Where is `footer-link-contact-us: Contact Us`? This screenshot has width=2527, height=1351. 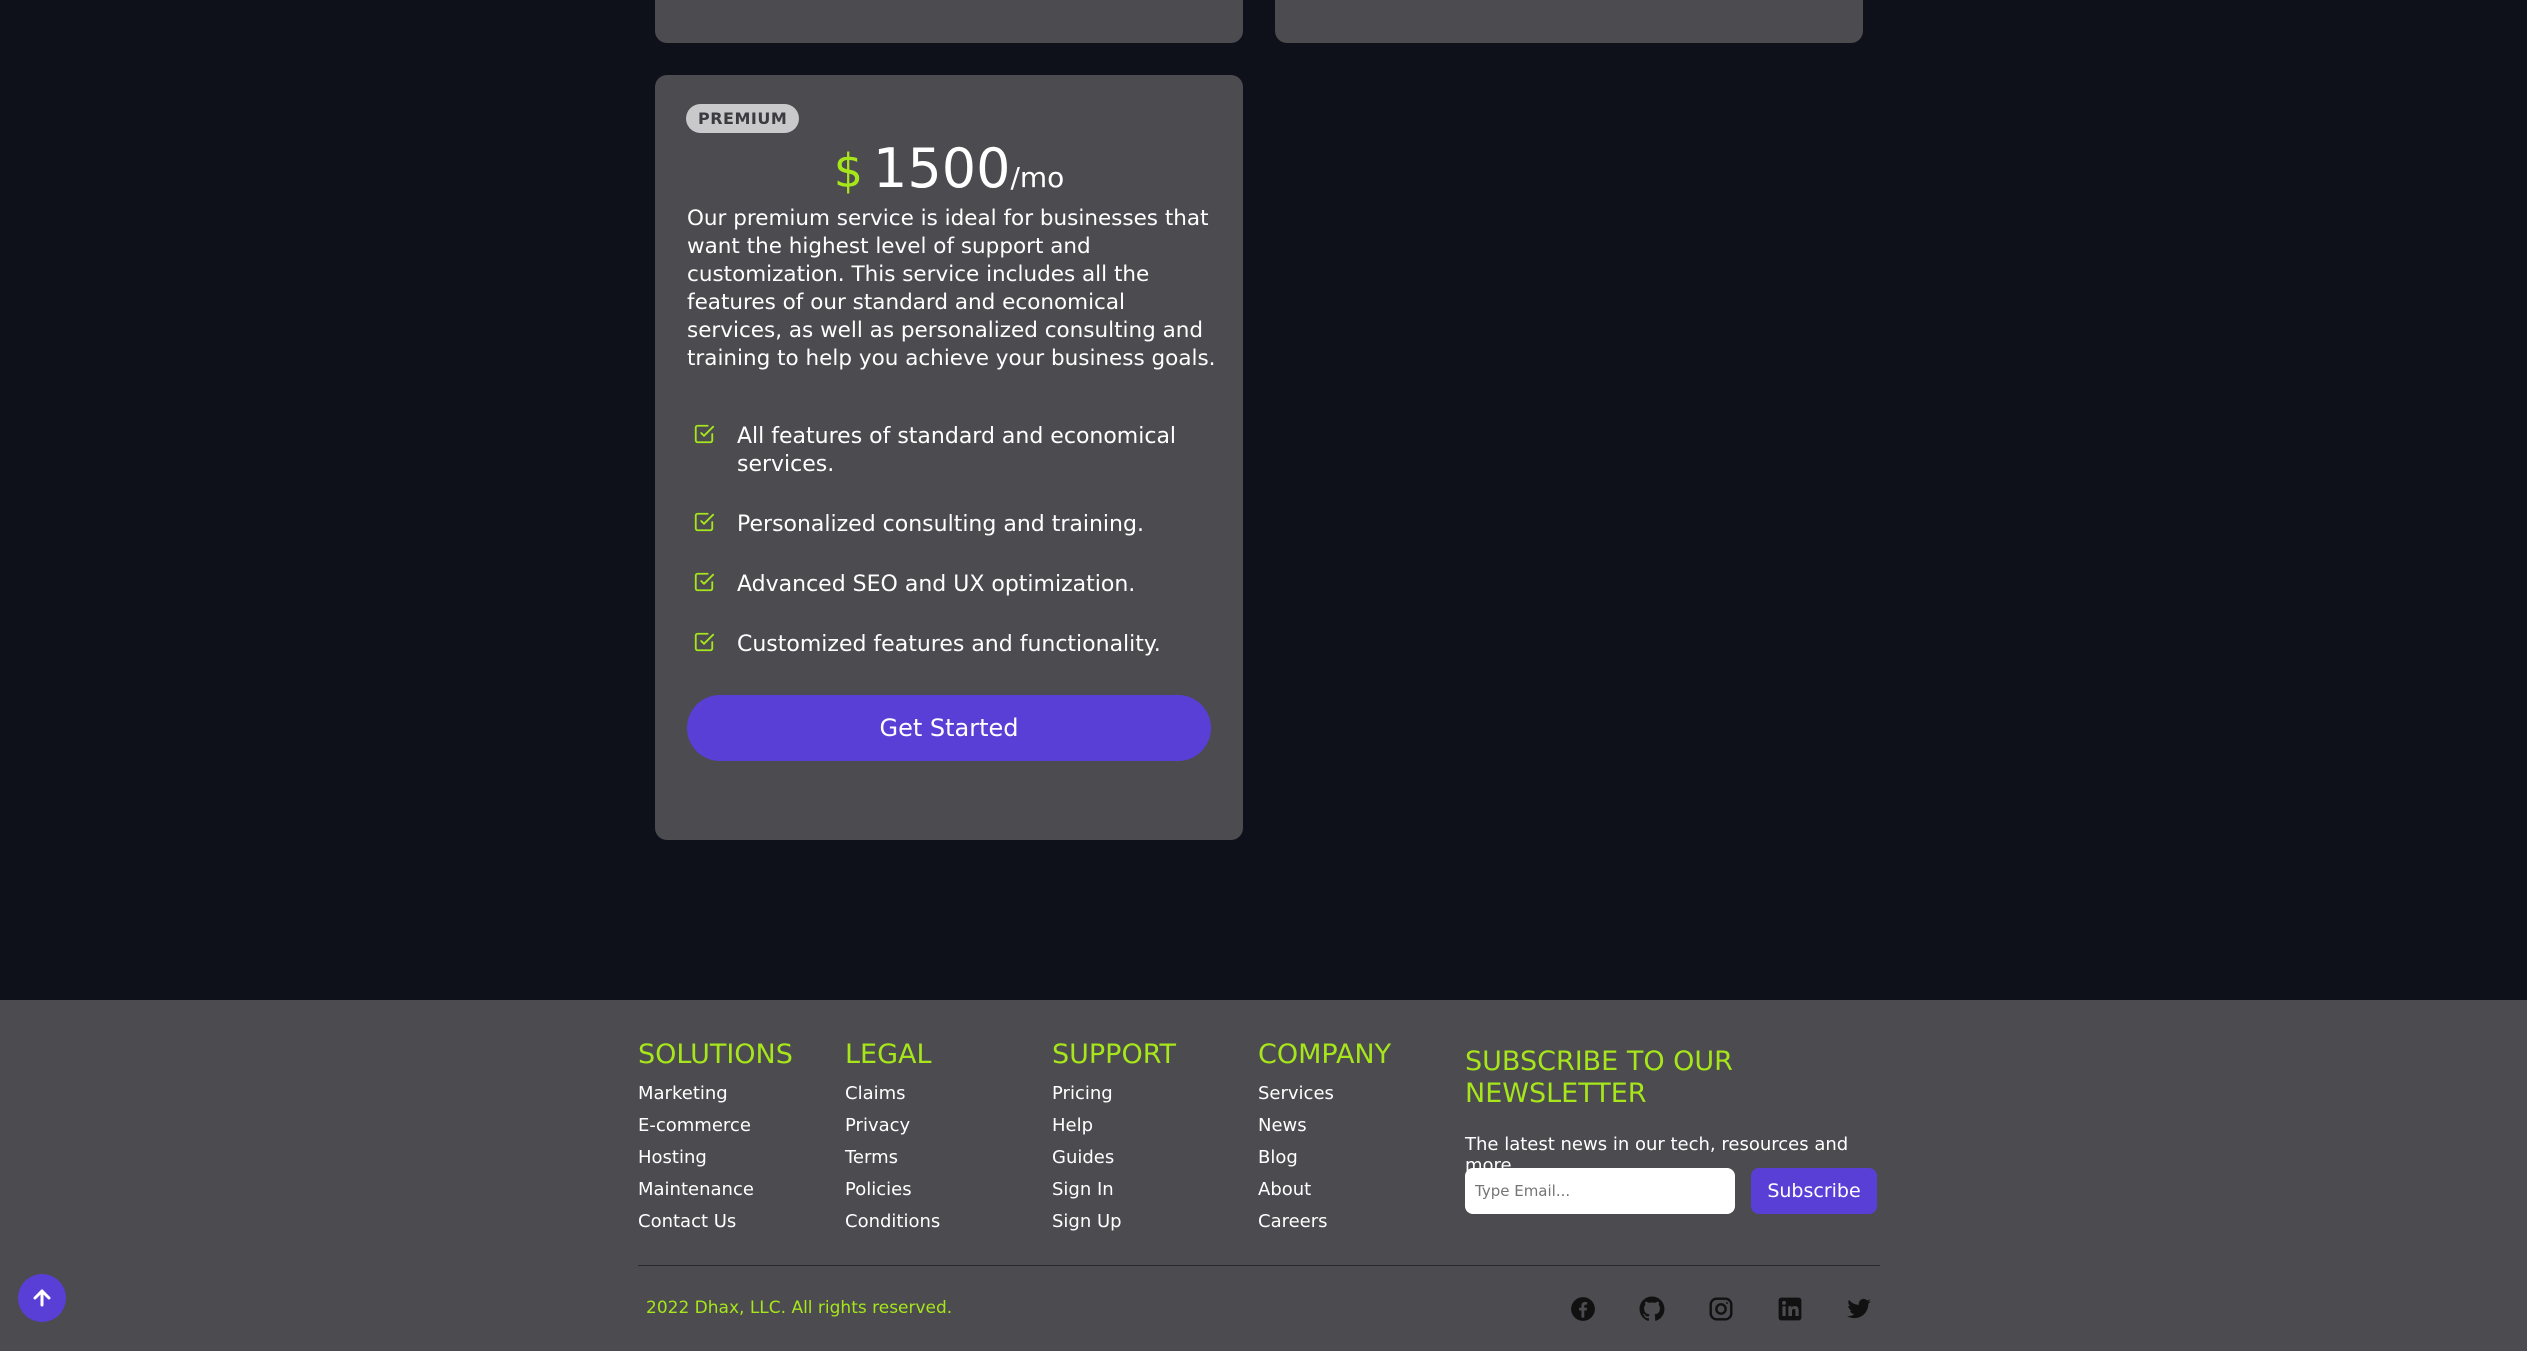
footer-link-contact-us: Contact Us is located at coordinates (687, 1221).